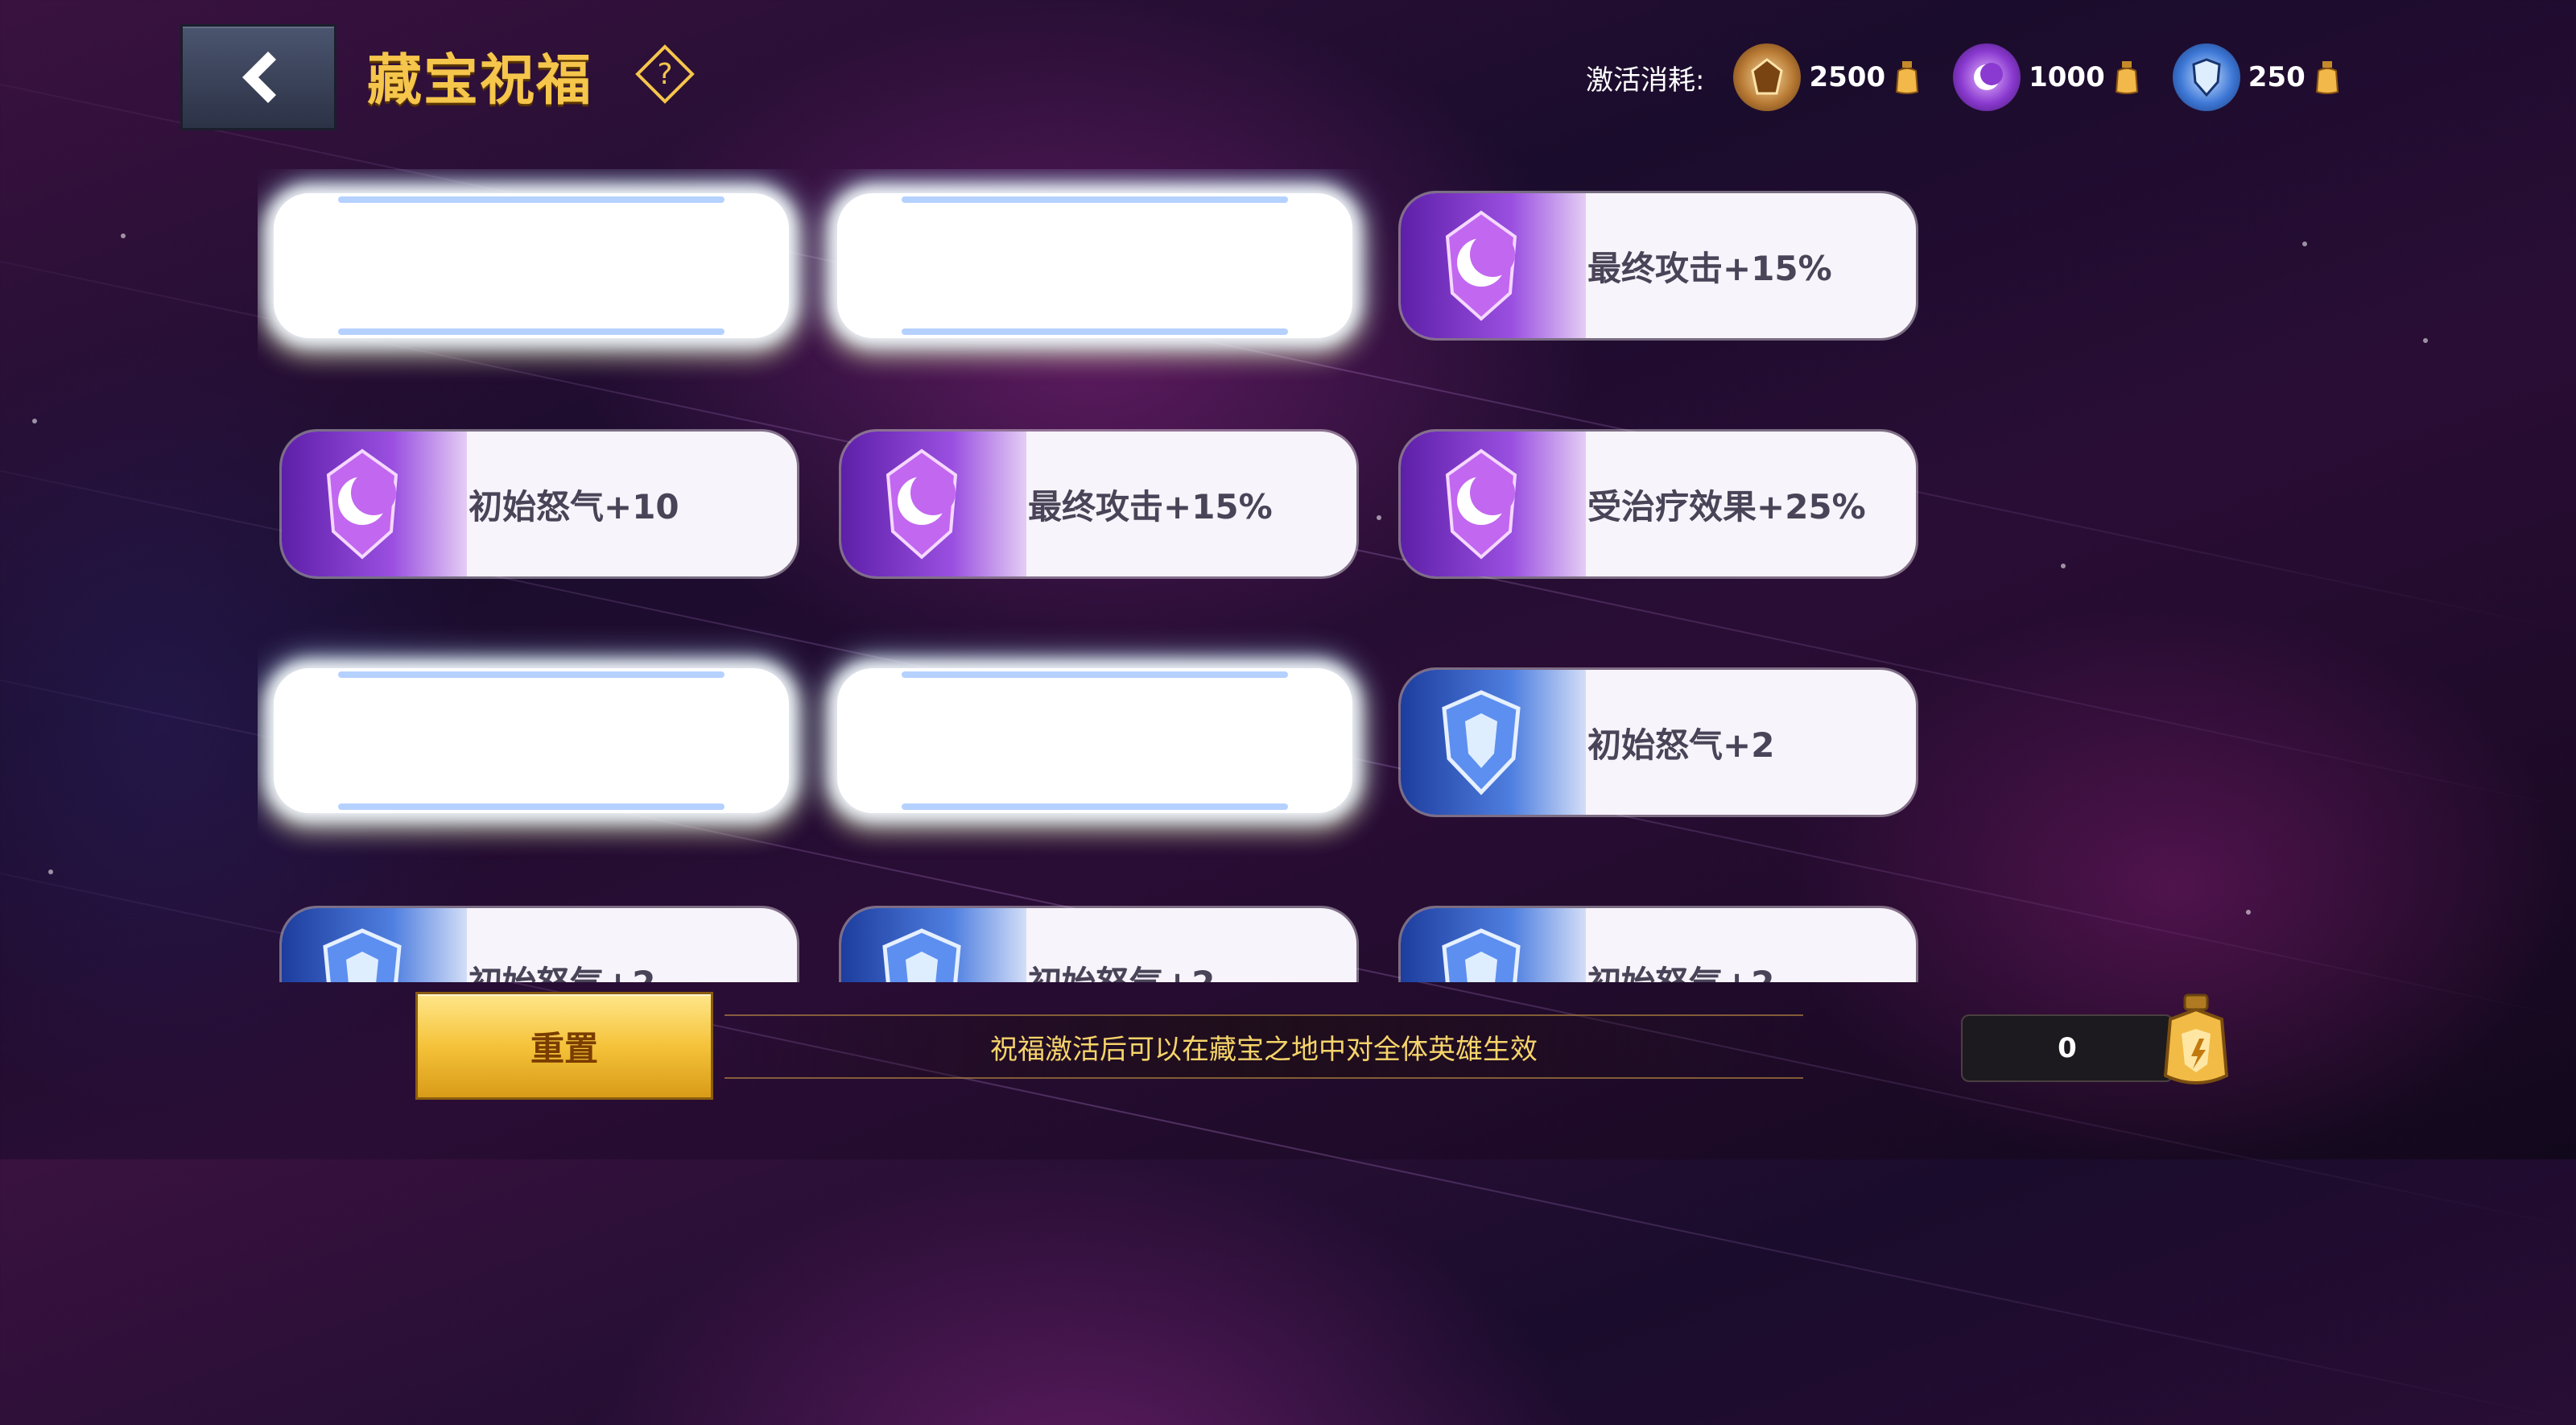 The height and width of the screenshot is (1425, 2576). What do you see at coordinates (2067, 77) in the screenshot?
I see `cost-value-violet: 1000` at bounding box center [2067, 77].